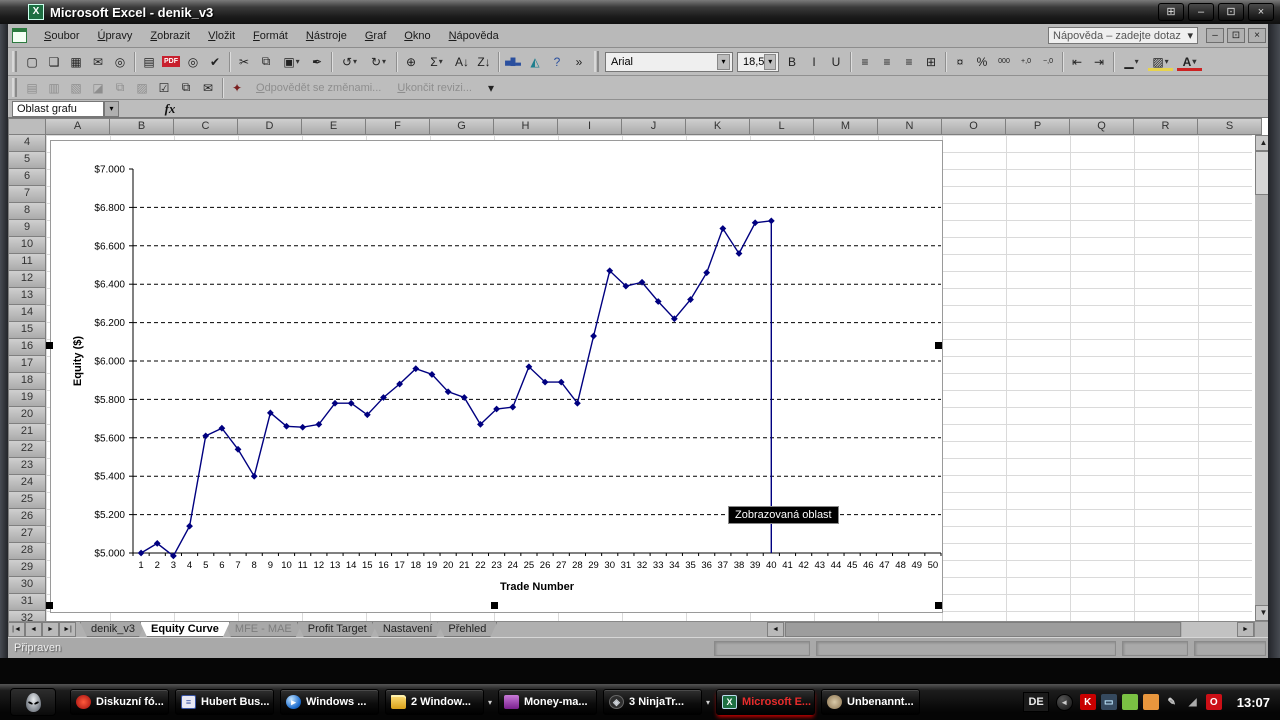  I want to click on row-header-5: 5, so click(27, 160).